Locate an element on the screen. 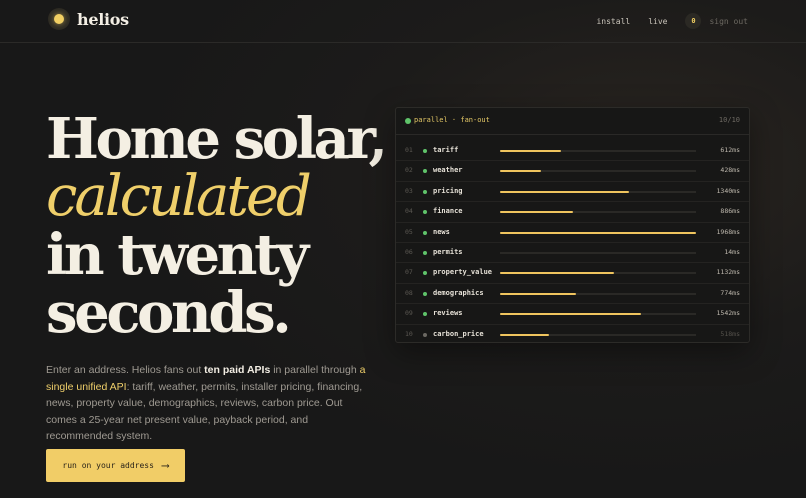  panel-count: 10/10 is located at coordinates (729, 120).